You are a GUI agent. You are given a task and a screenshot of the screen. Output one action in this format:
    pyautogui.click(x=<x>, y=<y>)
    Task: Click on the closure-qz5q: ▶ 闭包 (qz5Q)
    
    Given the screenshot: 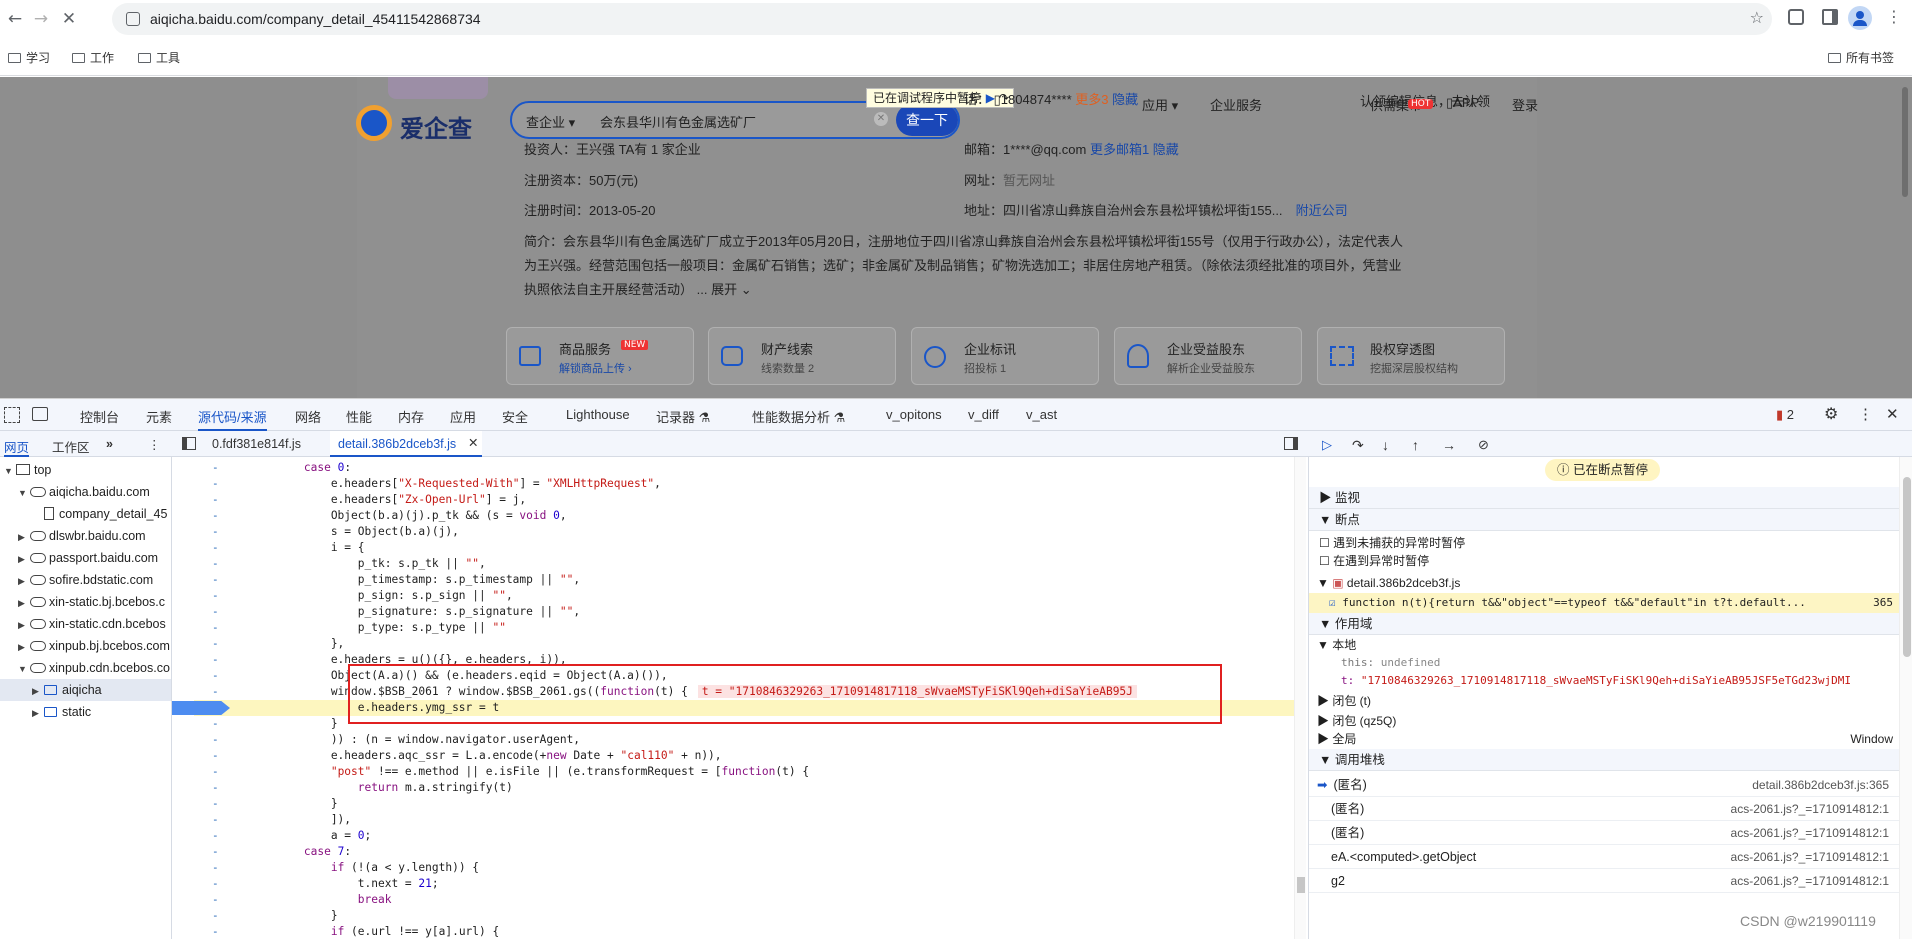 What is the action you would take?
    pyautogui.click(x=1604, y=721)
    